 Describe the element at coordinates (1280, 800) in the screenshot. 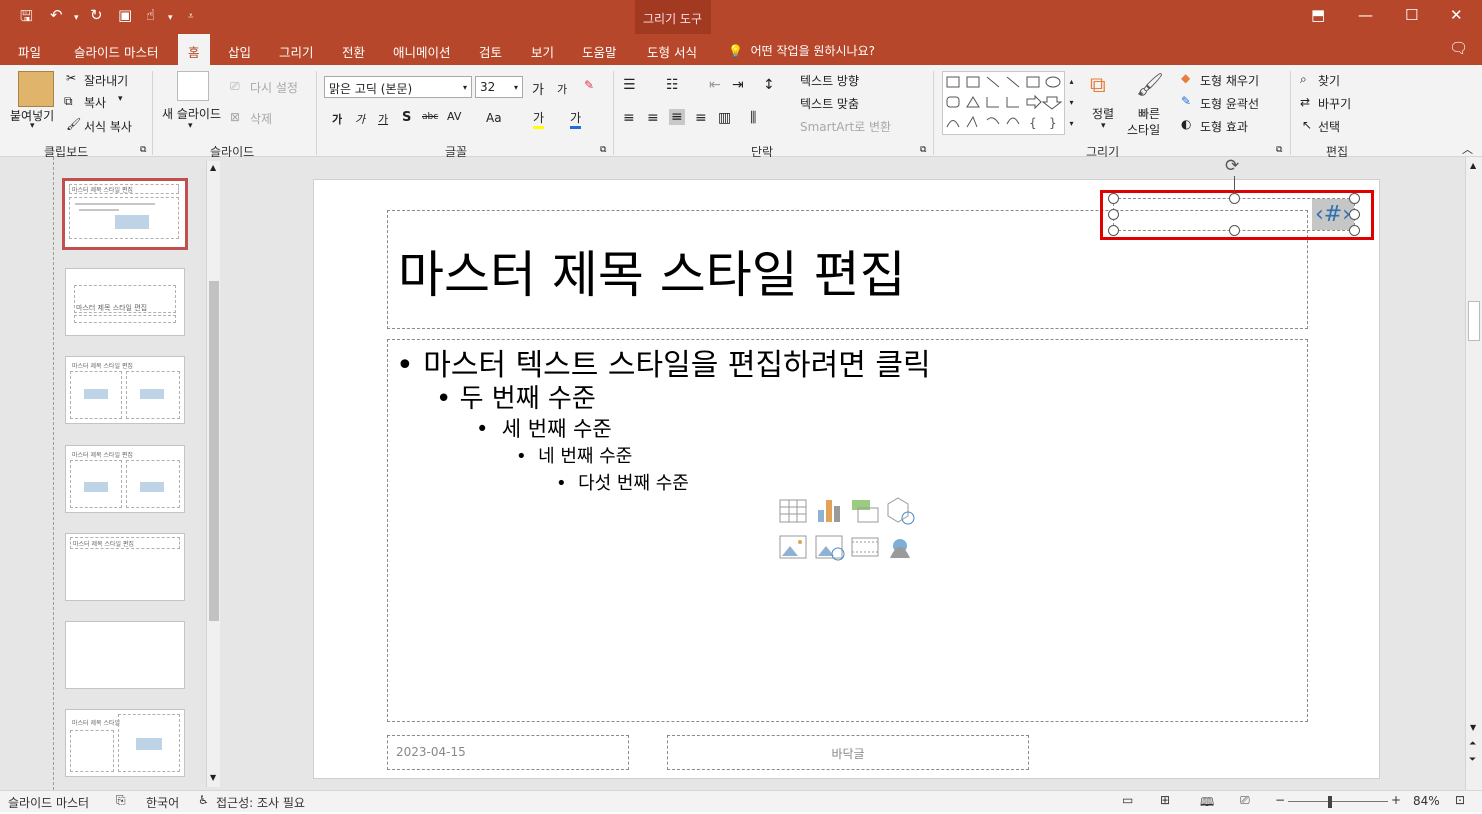

I see `zoom-out-icon: −` at that location.